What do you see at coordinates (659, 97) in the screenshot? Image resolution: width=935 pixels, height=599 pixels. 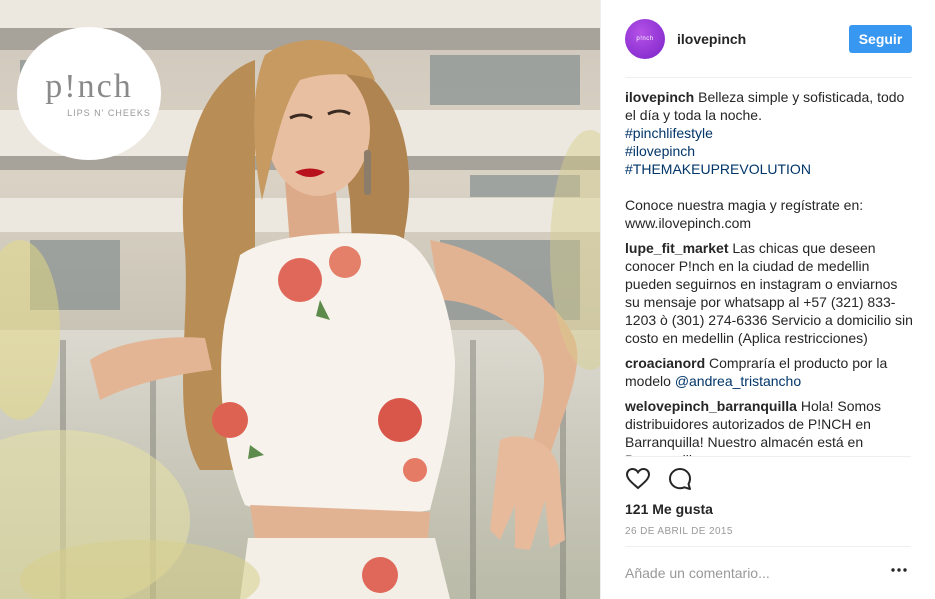 I see `caption-username: ilovepinch` at bounding box center [659, 97].